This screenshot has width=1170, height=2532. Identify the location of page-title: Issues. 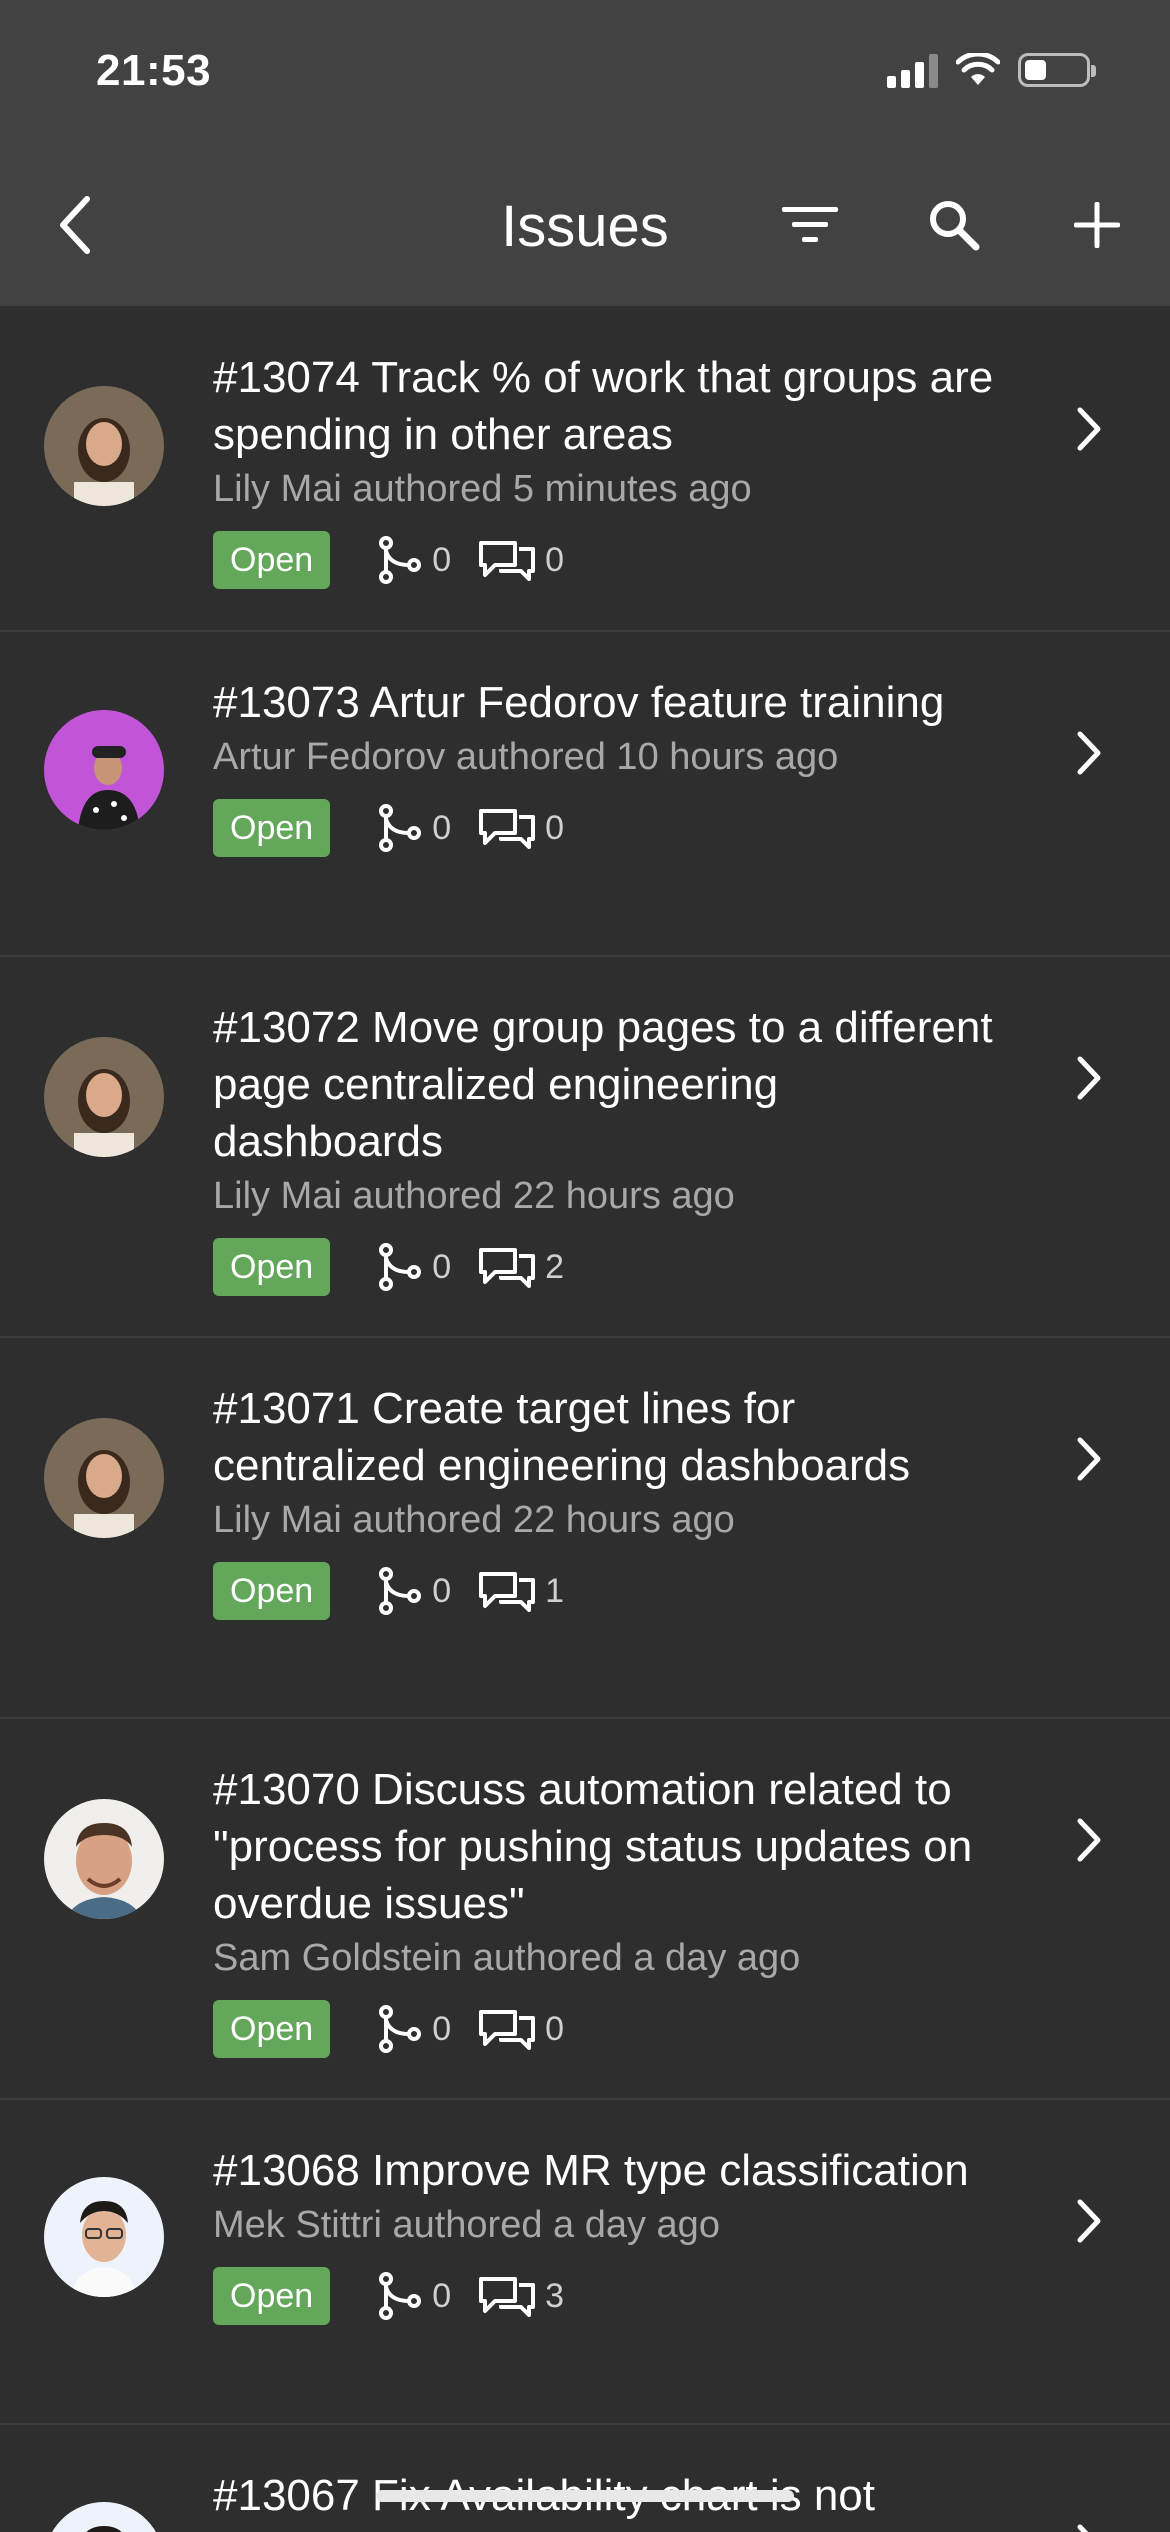
(585, 226).